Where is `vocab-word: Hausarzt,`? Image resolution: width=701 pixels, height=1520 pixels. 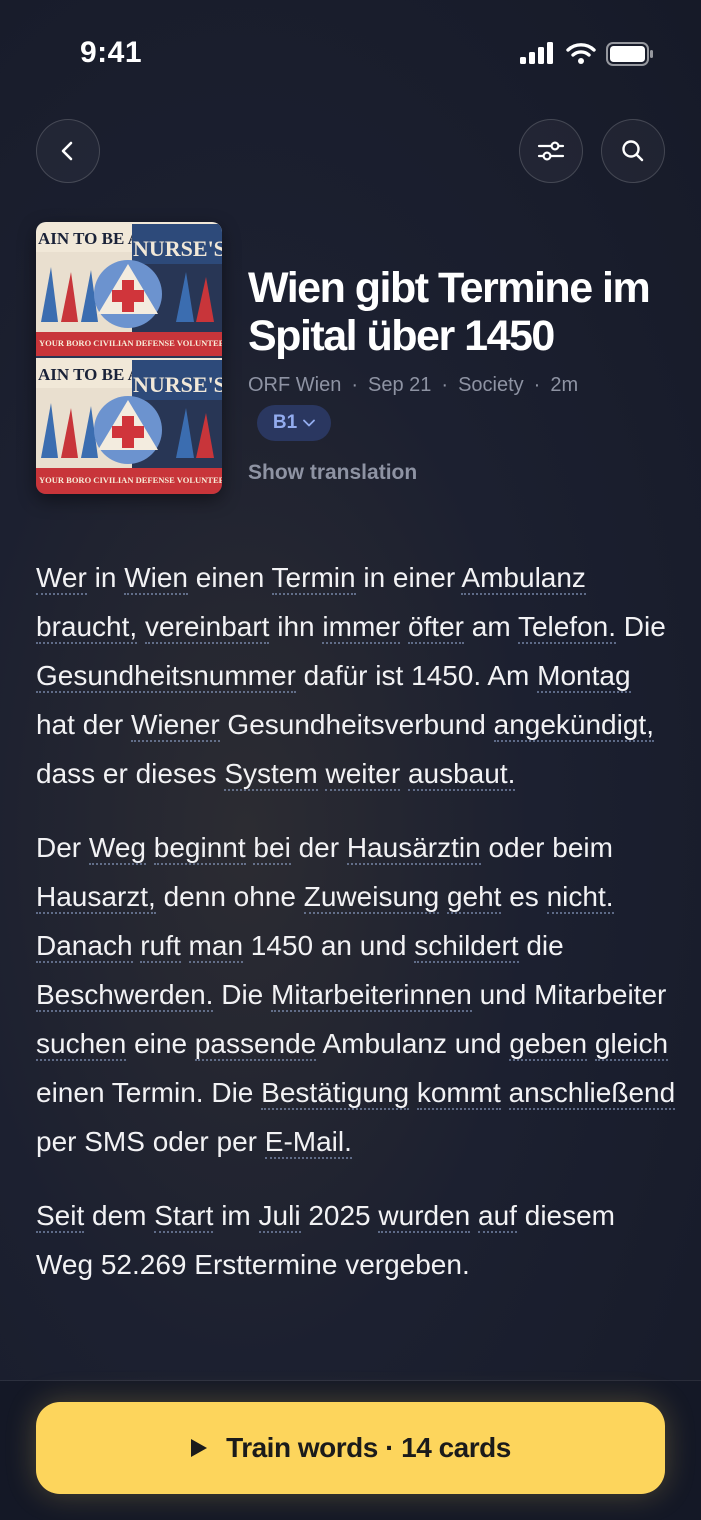 vocab-word: Hausarzt, is located at coordinates (96, 897).